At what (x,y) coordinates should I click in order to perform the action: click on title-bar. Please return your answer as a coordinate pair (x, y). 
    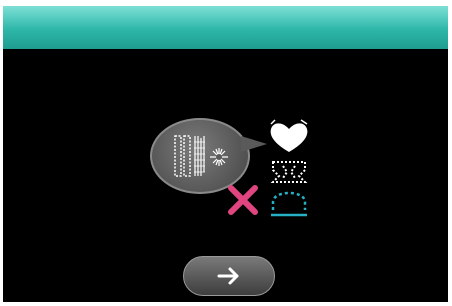
    Looking at the image, I should click on (225, 27).